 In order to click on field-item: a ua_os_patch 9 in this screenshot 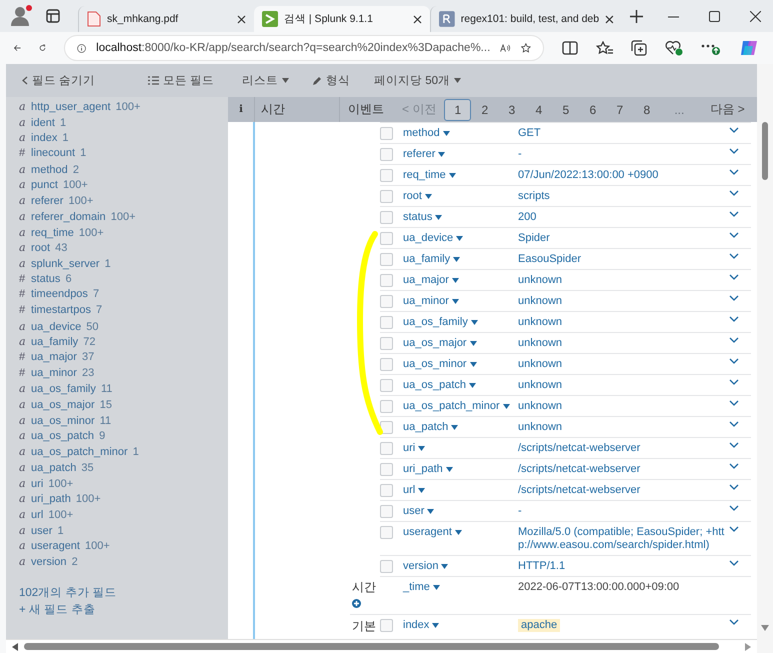, I will do `click(123, 436)`.